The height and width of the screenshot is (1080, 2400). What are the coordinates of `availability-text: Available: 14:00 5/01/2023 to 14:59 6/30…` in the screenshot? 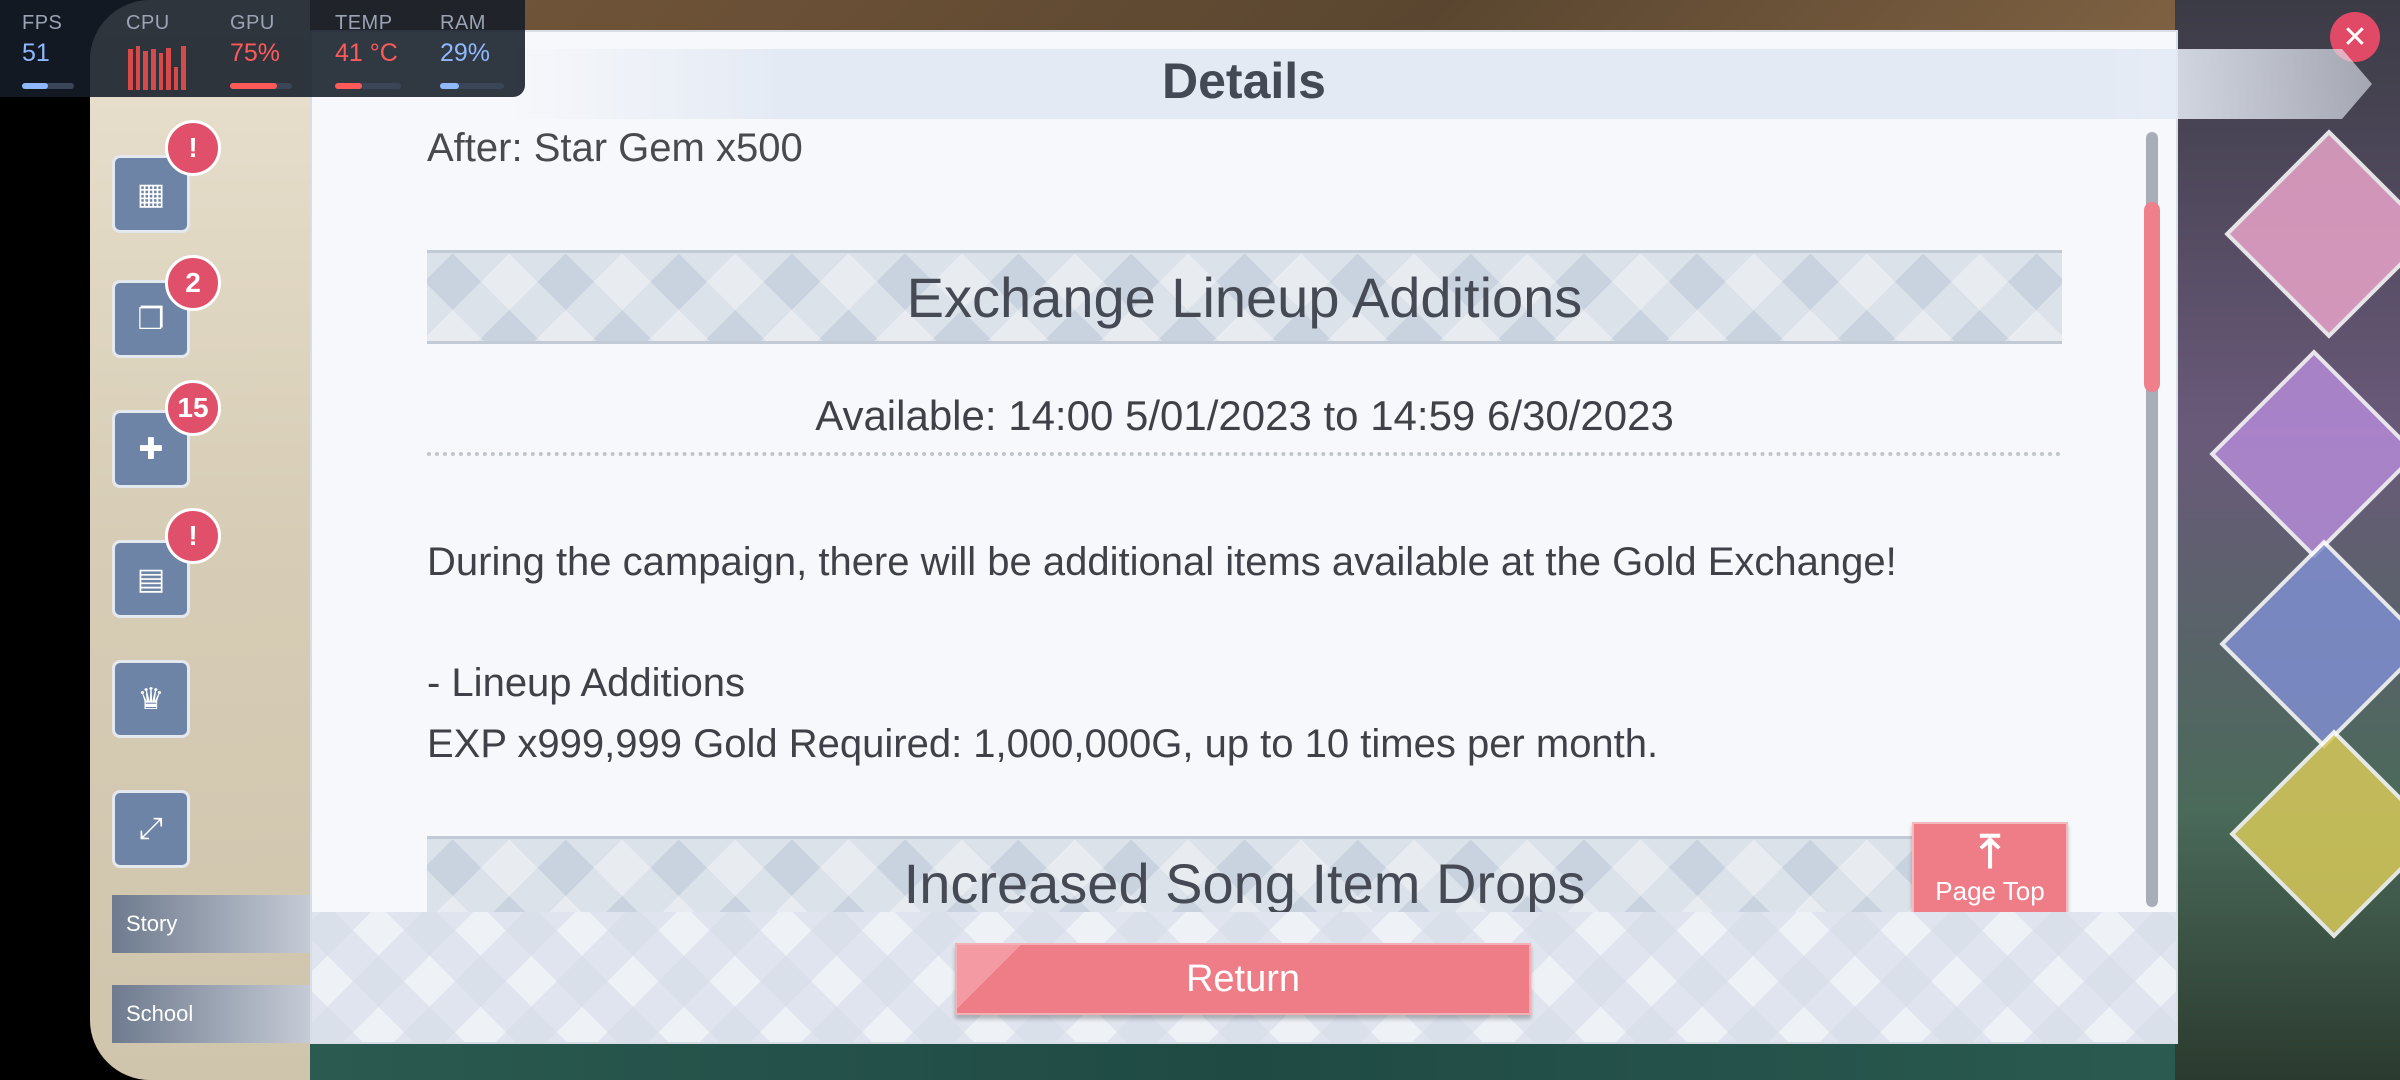 It's located at (1244, 415).